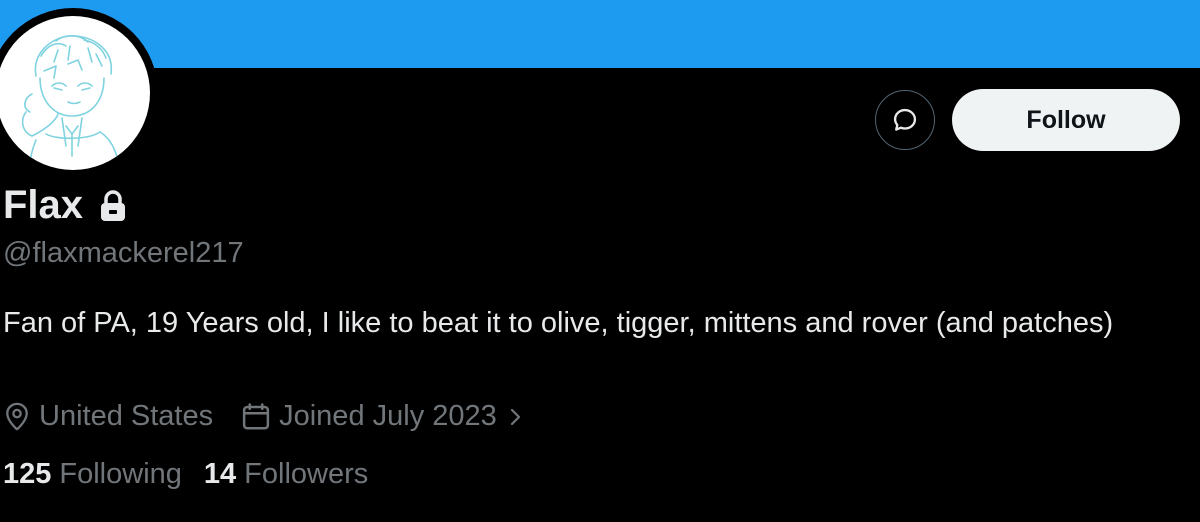 This screenshot has height=522, width=1200. Describe the element at coordinates (126, 416) in the screenshot. I see `location-text: United States` at that location.